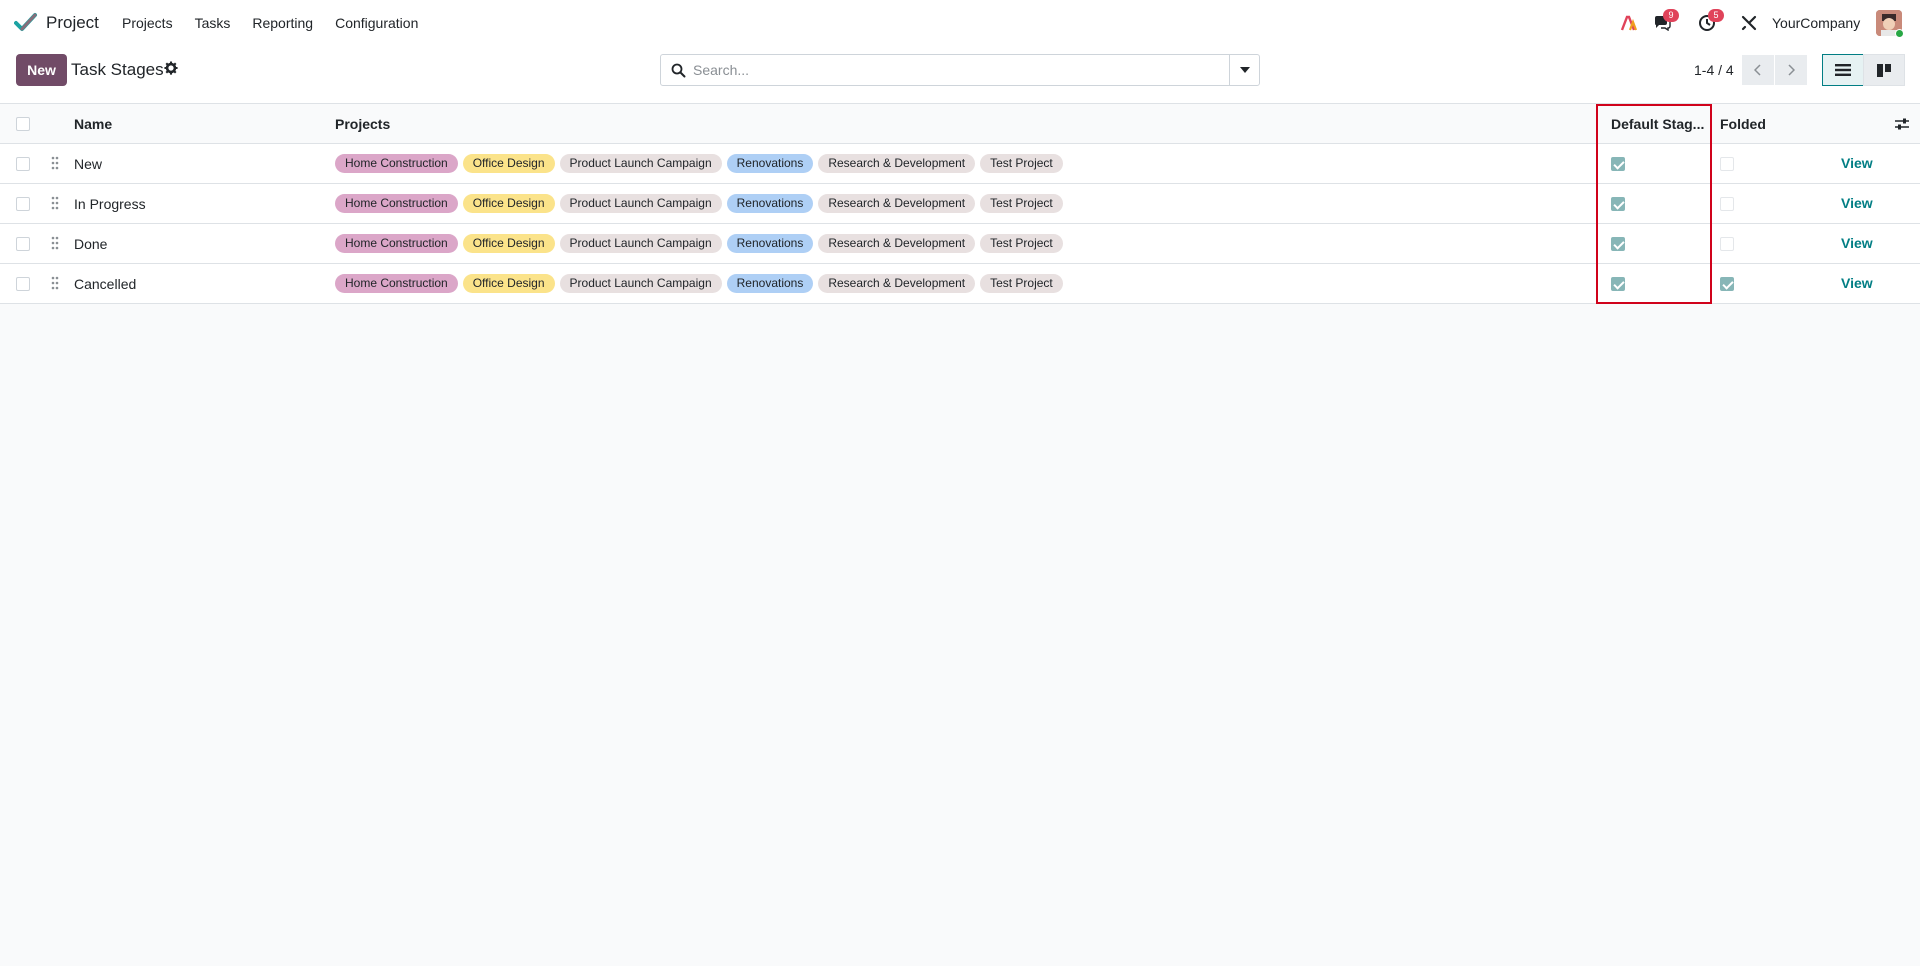  I want to click on kanban-icon, so click(1884, 70).